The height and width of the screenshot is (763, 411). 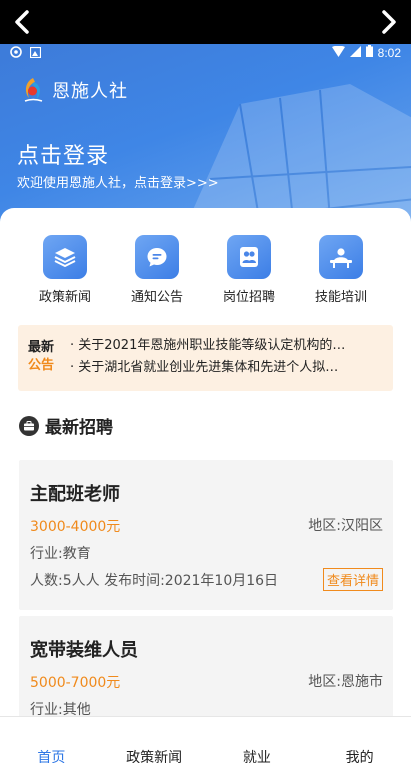 I want to click on quick-link-skills-training: 技能培训, so click(x=341, y=275).